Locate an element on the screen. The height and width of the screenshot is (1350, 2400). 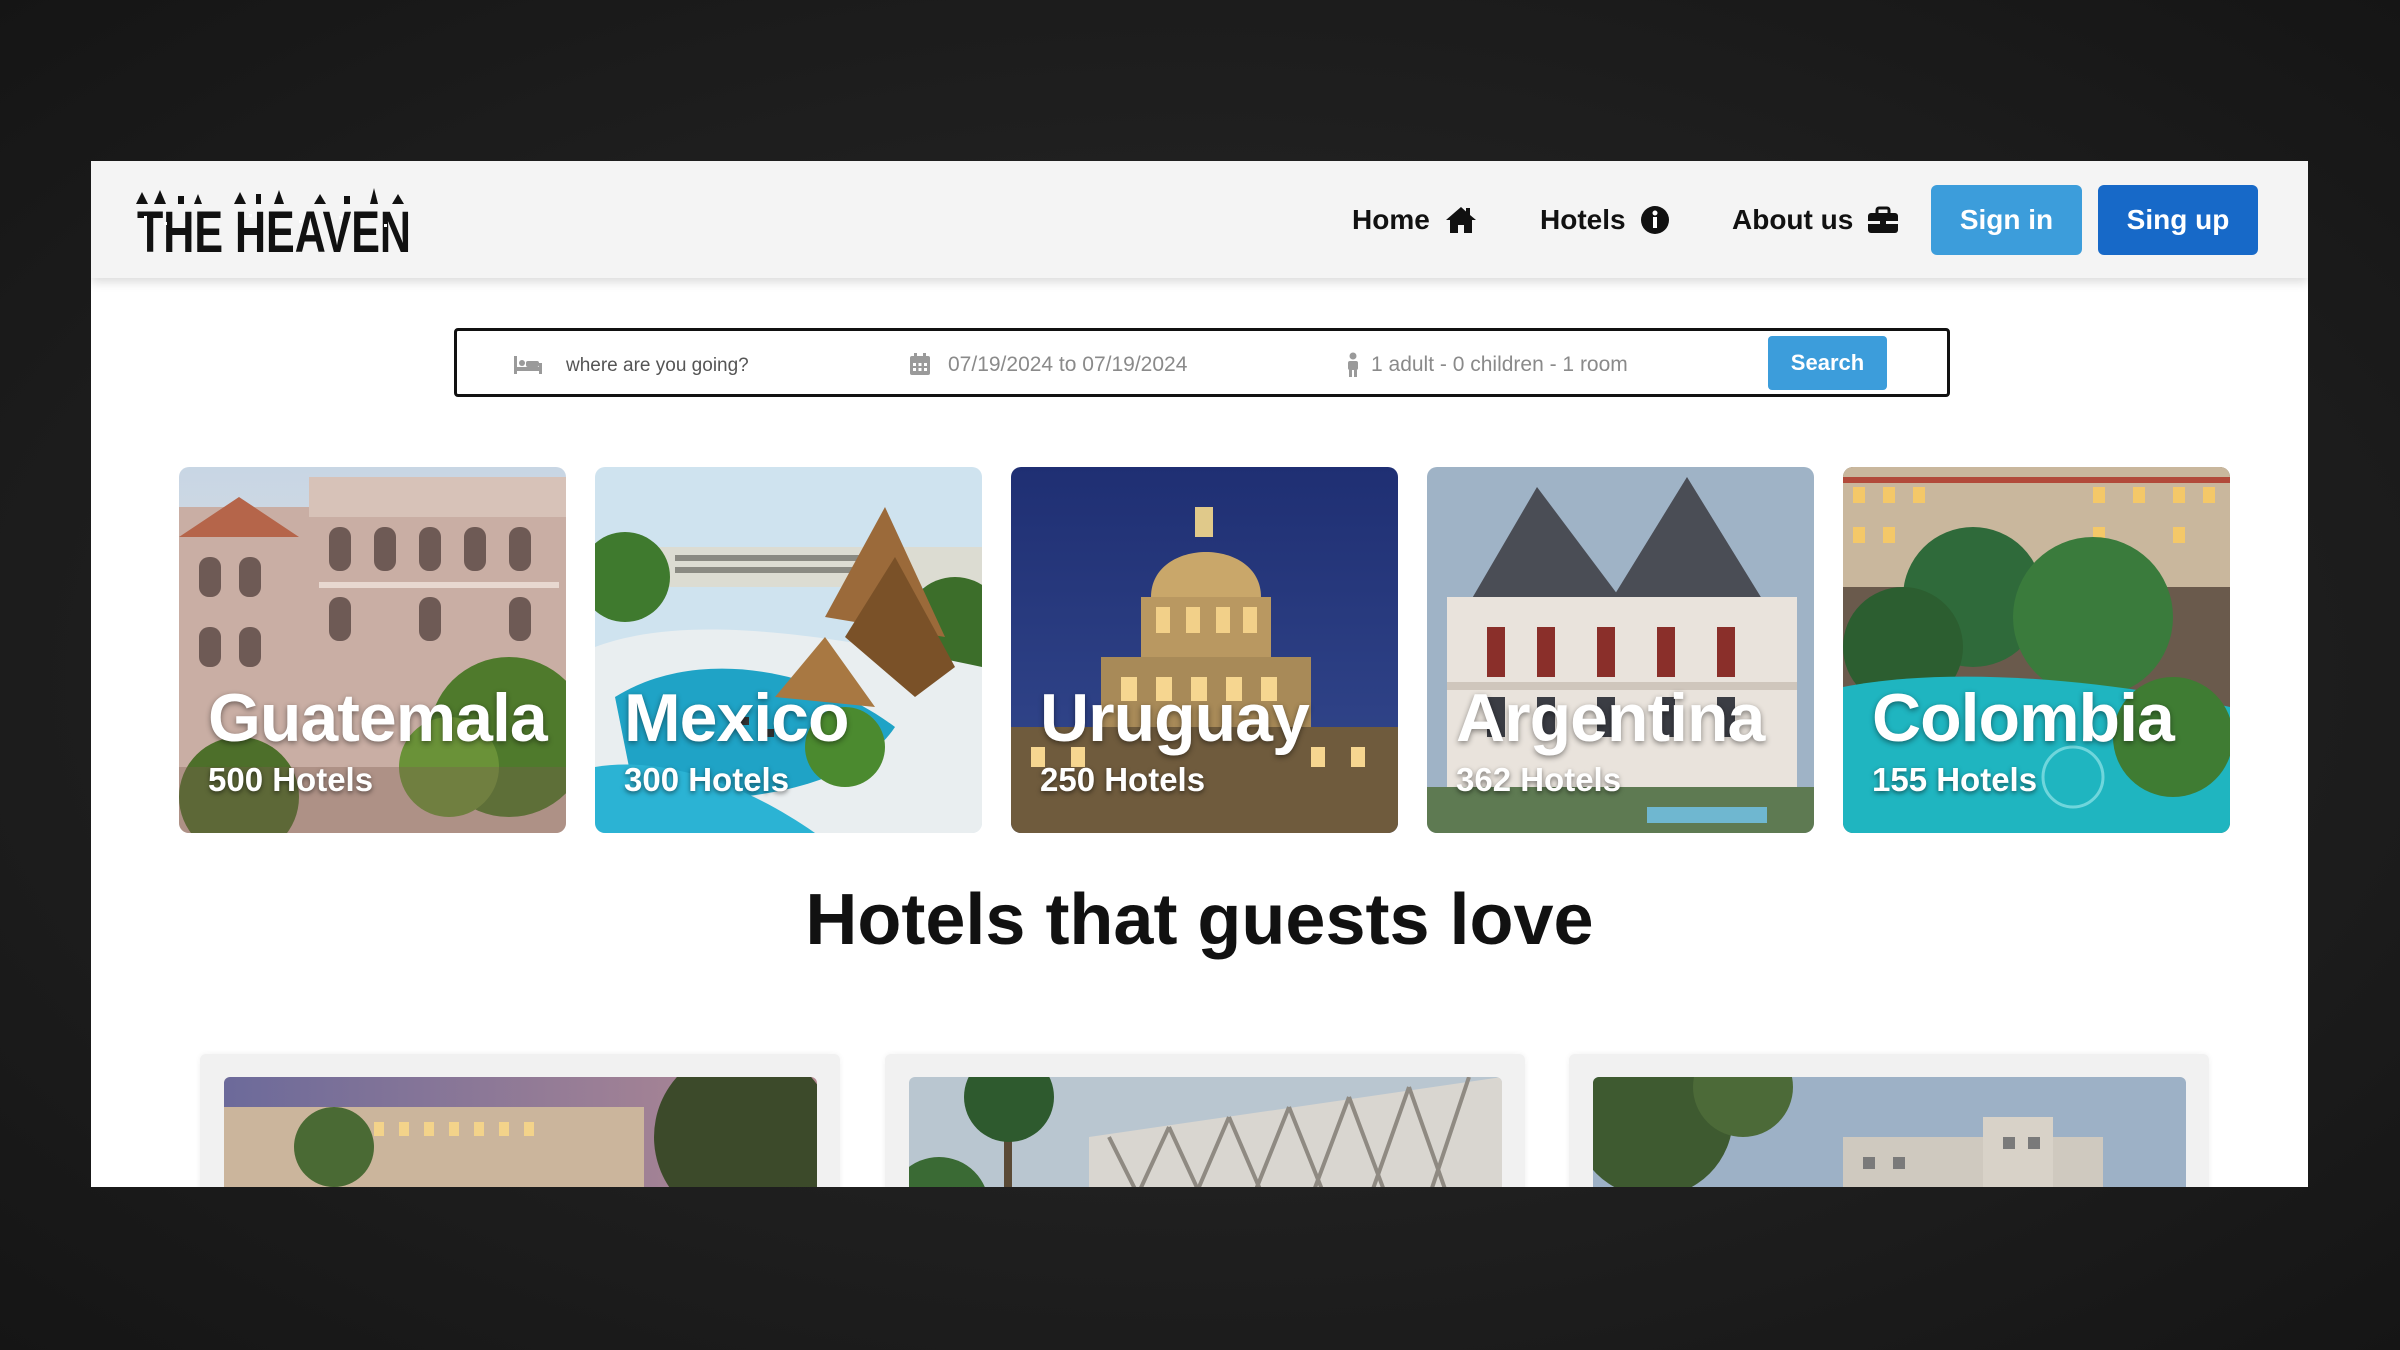
sign-up-button: Sing up is located at coordinates (2178, 220).